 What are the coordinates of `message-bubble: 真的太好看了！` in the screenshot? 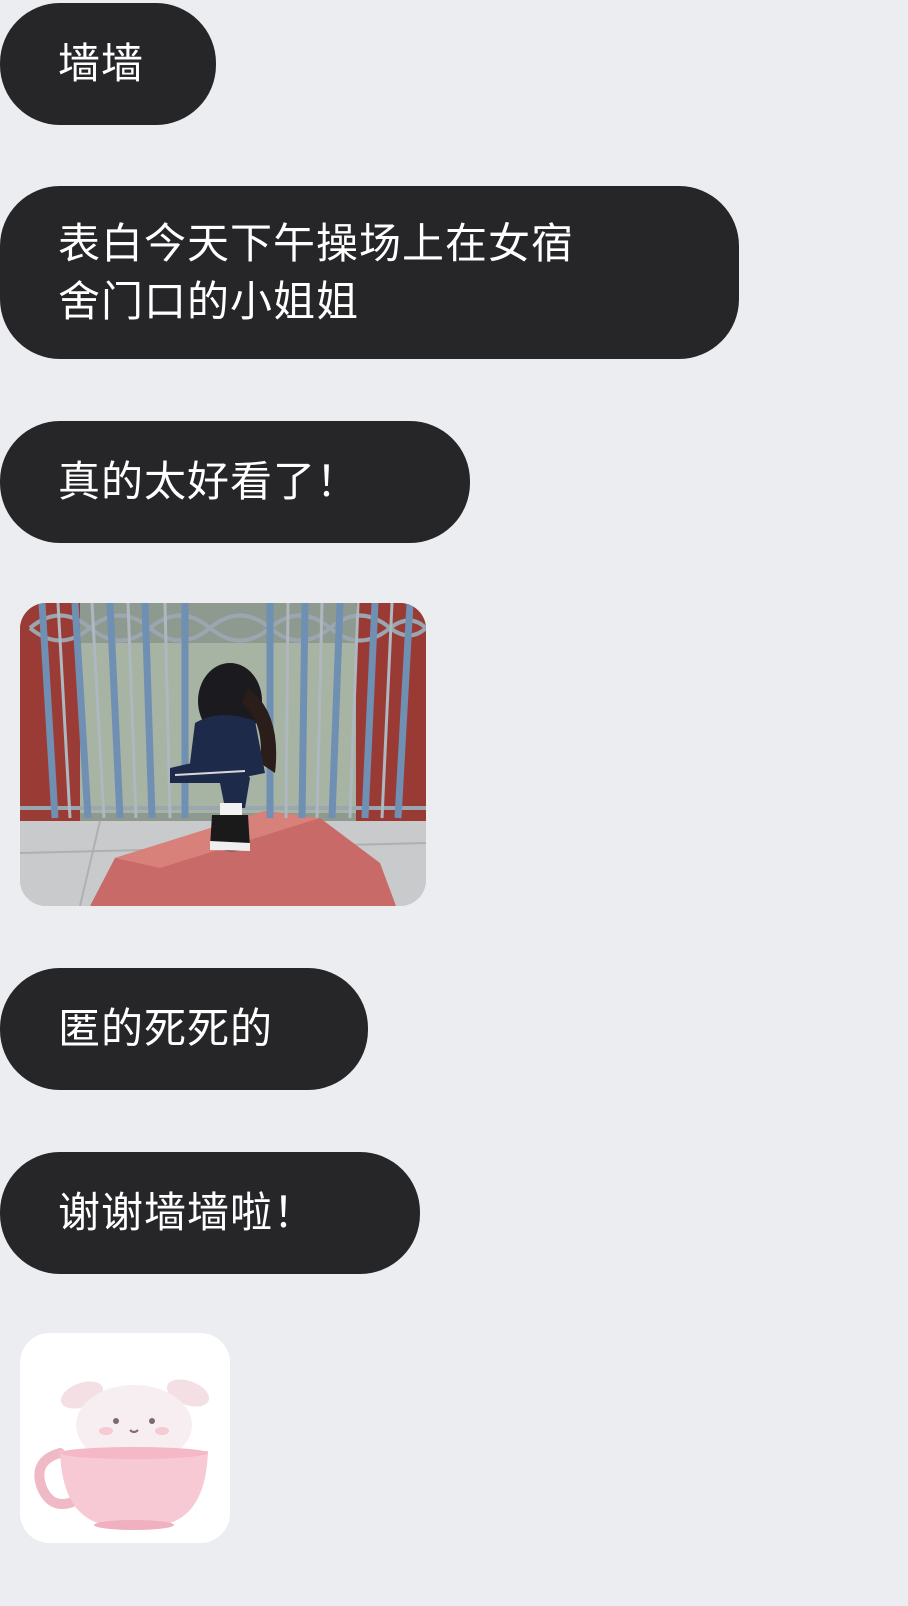 It's located at (235, 482).